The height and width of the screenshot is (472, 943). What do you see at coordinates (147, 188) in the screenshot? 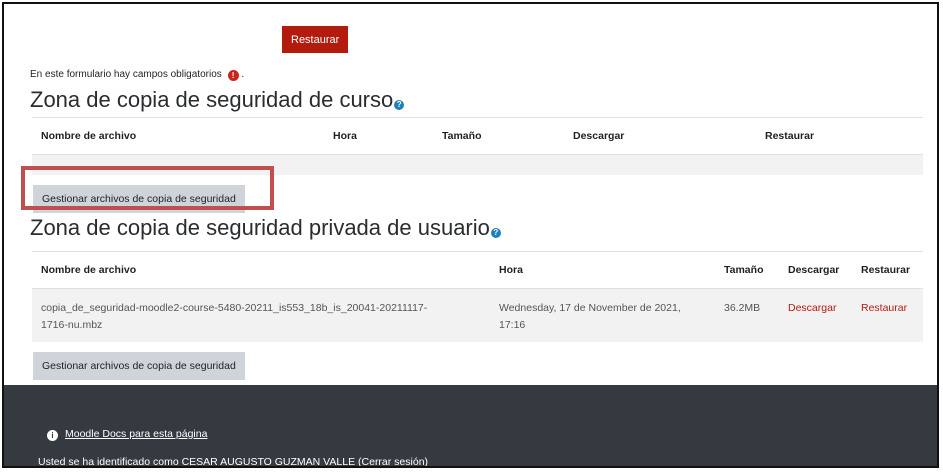
I see `highlight-box` at bounding box center [147, 188].